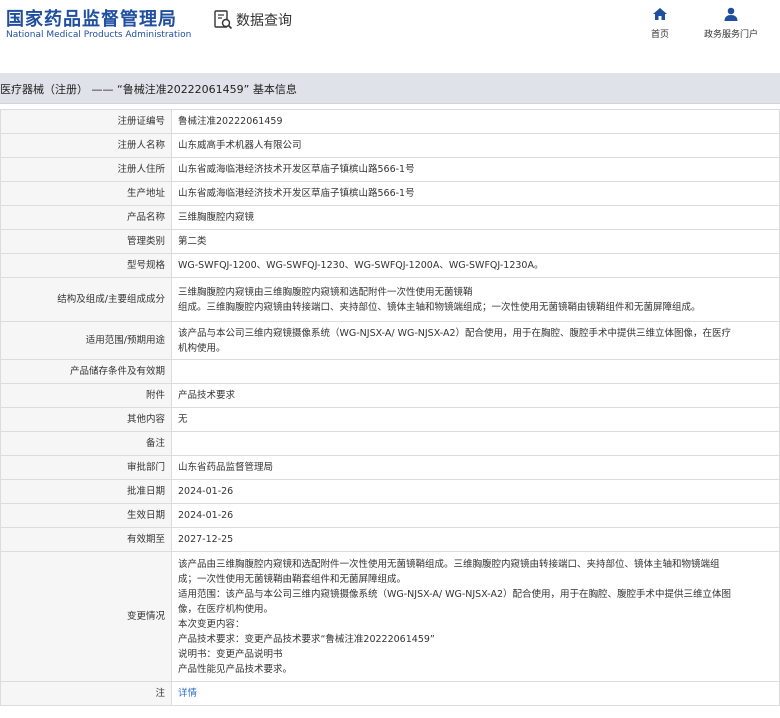 The width and height of the screenshot is (780, 718). I want to click on field-value: 详情, so click(475, 693).